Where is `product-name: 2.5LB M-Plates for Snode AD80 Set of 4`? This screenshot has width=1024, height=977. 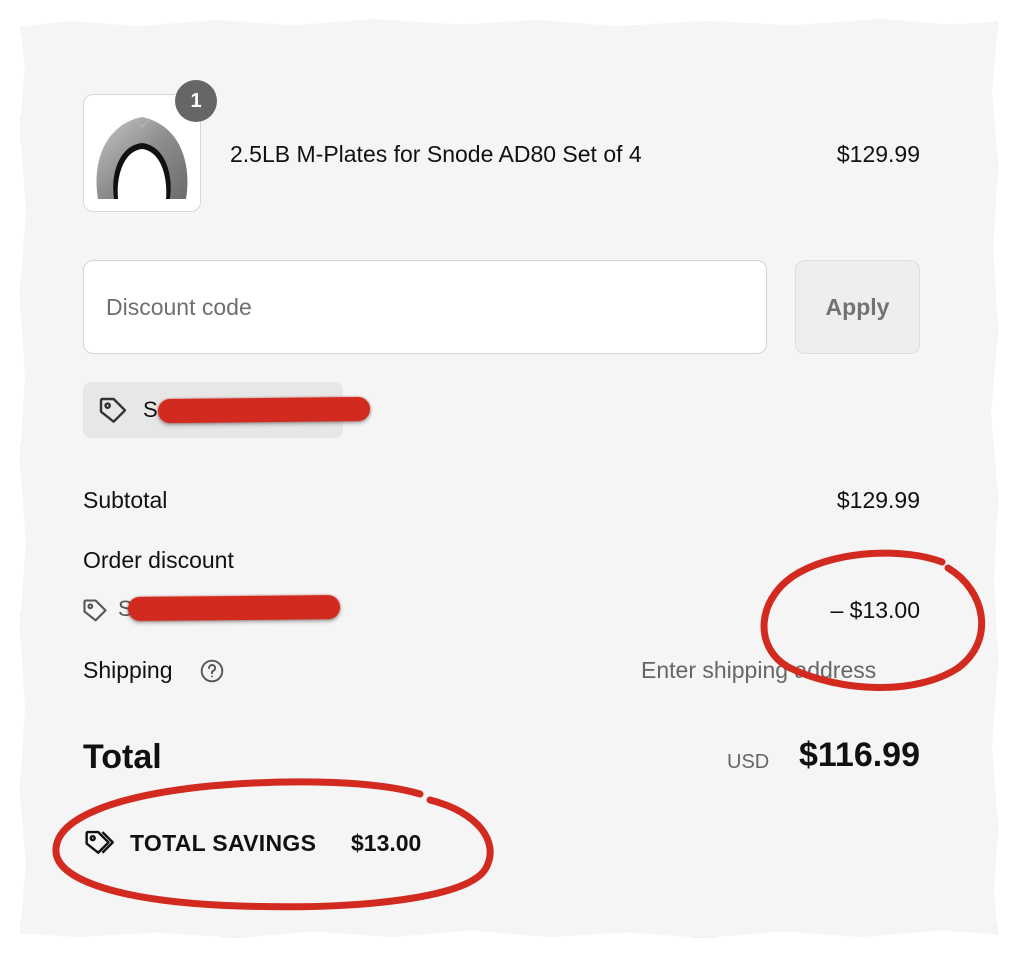 product-name: 2.5LB M-Plates for Snode AD80 Set of 4 is located at coordinates (436, 154).